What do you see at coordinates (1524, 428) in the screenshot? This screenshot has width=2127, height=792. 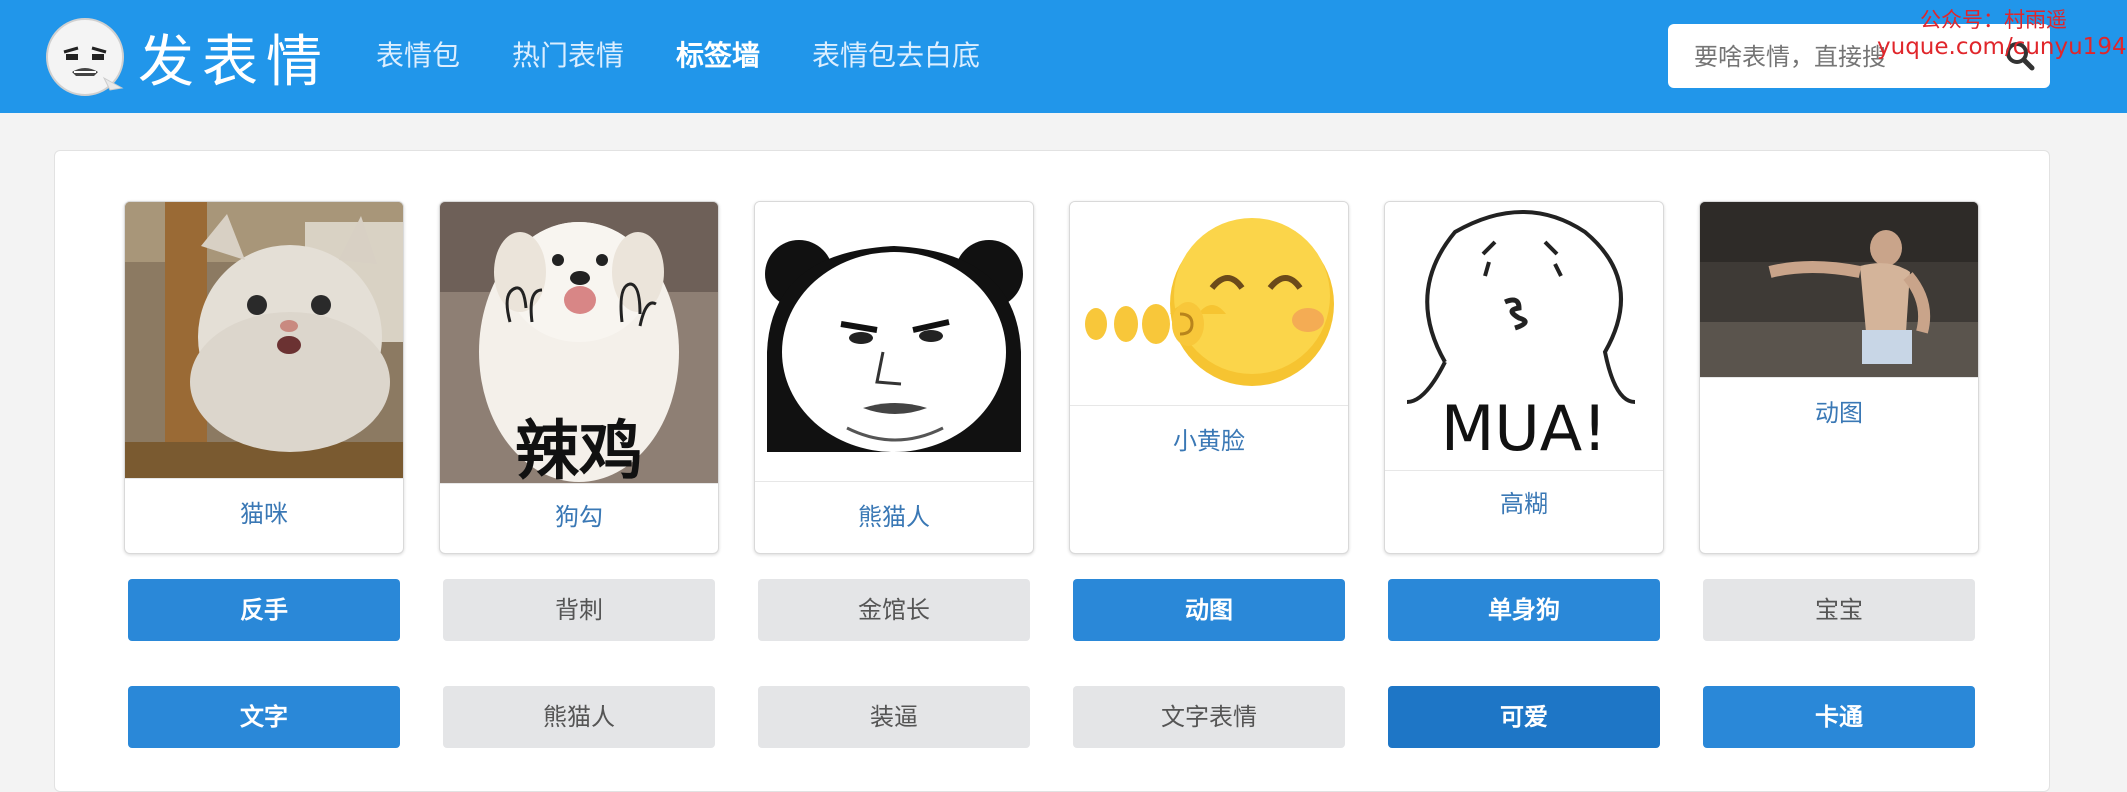 I see `mua-caption: MUA!` at bounding box center [1524, 428].